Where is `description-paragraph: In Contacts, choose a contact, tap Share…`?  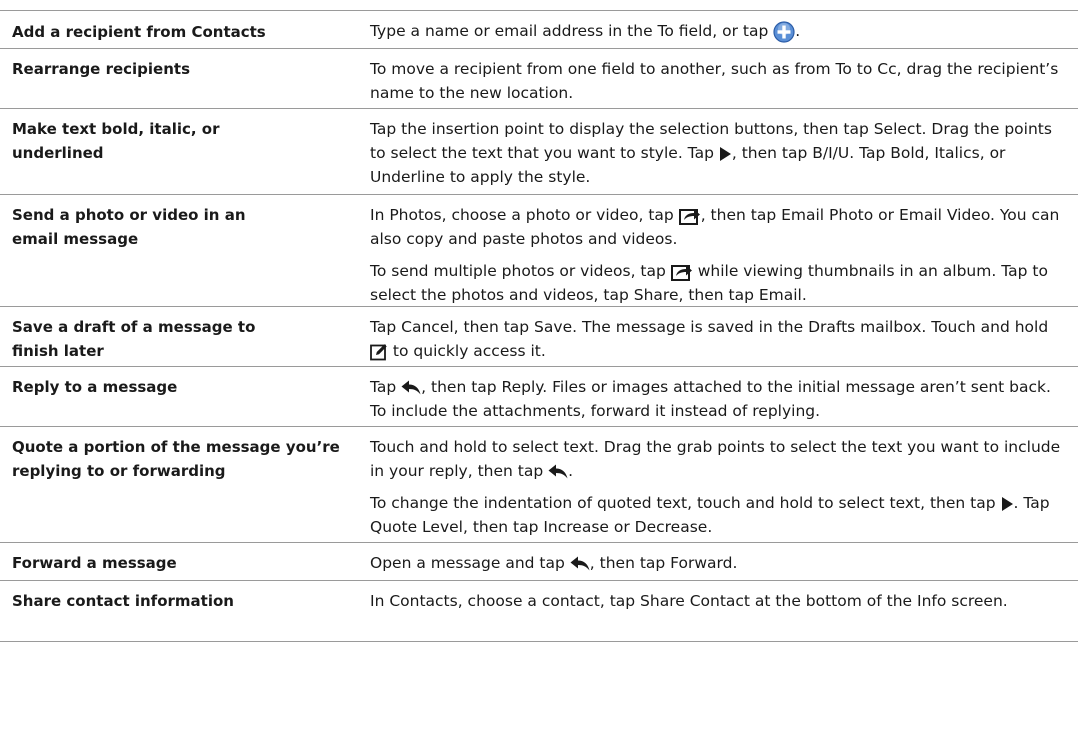 description-paragraph: In Contacts, choose a contact, tap Share… is located at coordinates (720, 601).